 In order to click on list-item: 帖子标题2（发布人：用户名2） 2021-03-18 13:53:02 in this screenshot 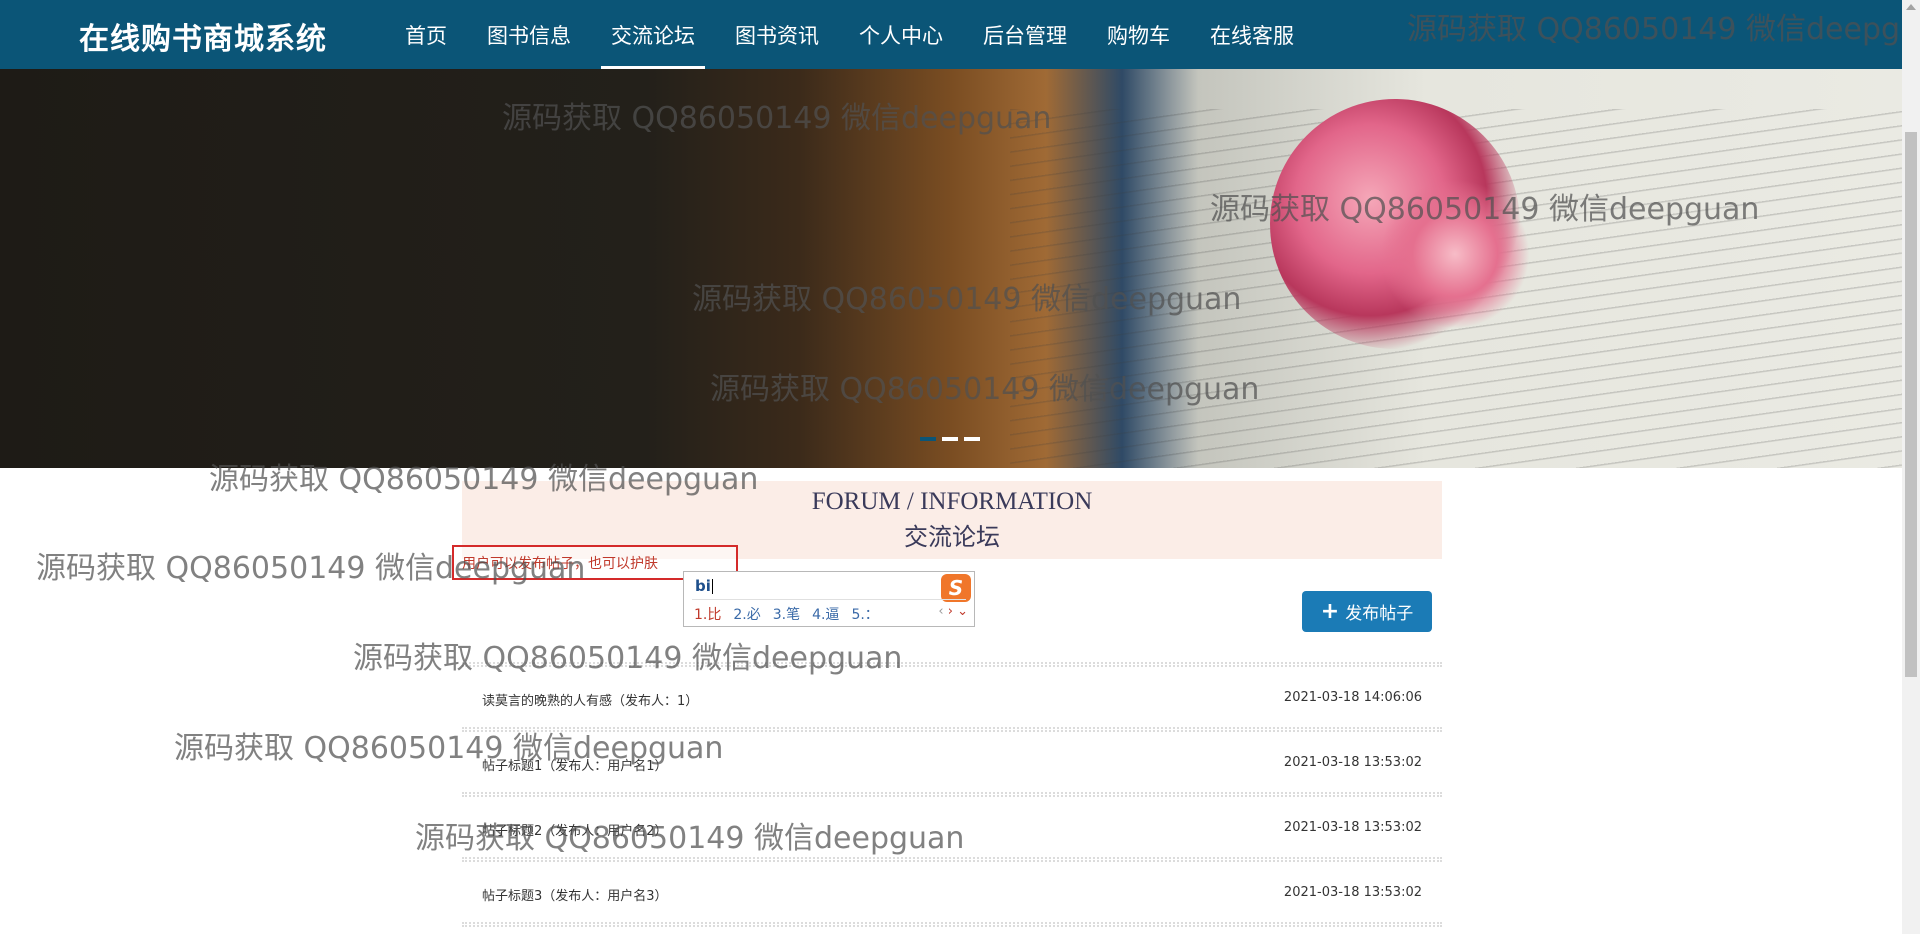, I will do `click(952, 827)`.